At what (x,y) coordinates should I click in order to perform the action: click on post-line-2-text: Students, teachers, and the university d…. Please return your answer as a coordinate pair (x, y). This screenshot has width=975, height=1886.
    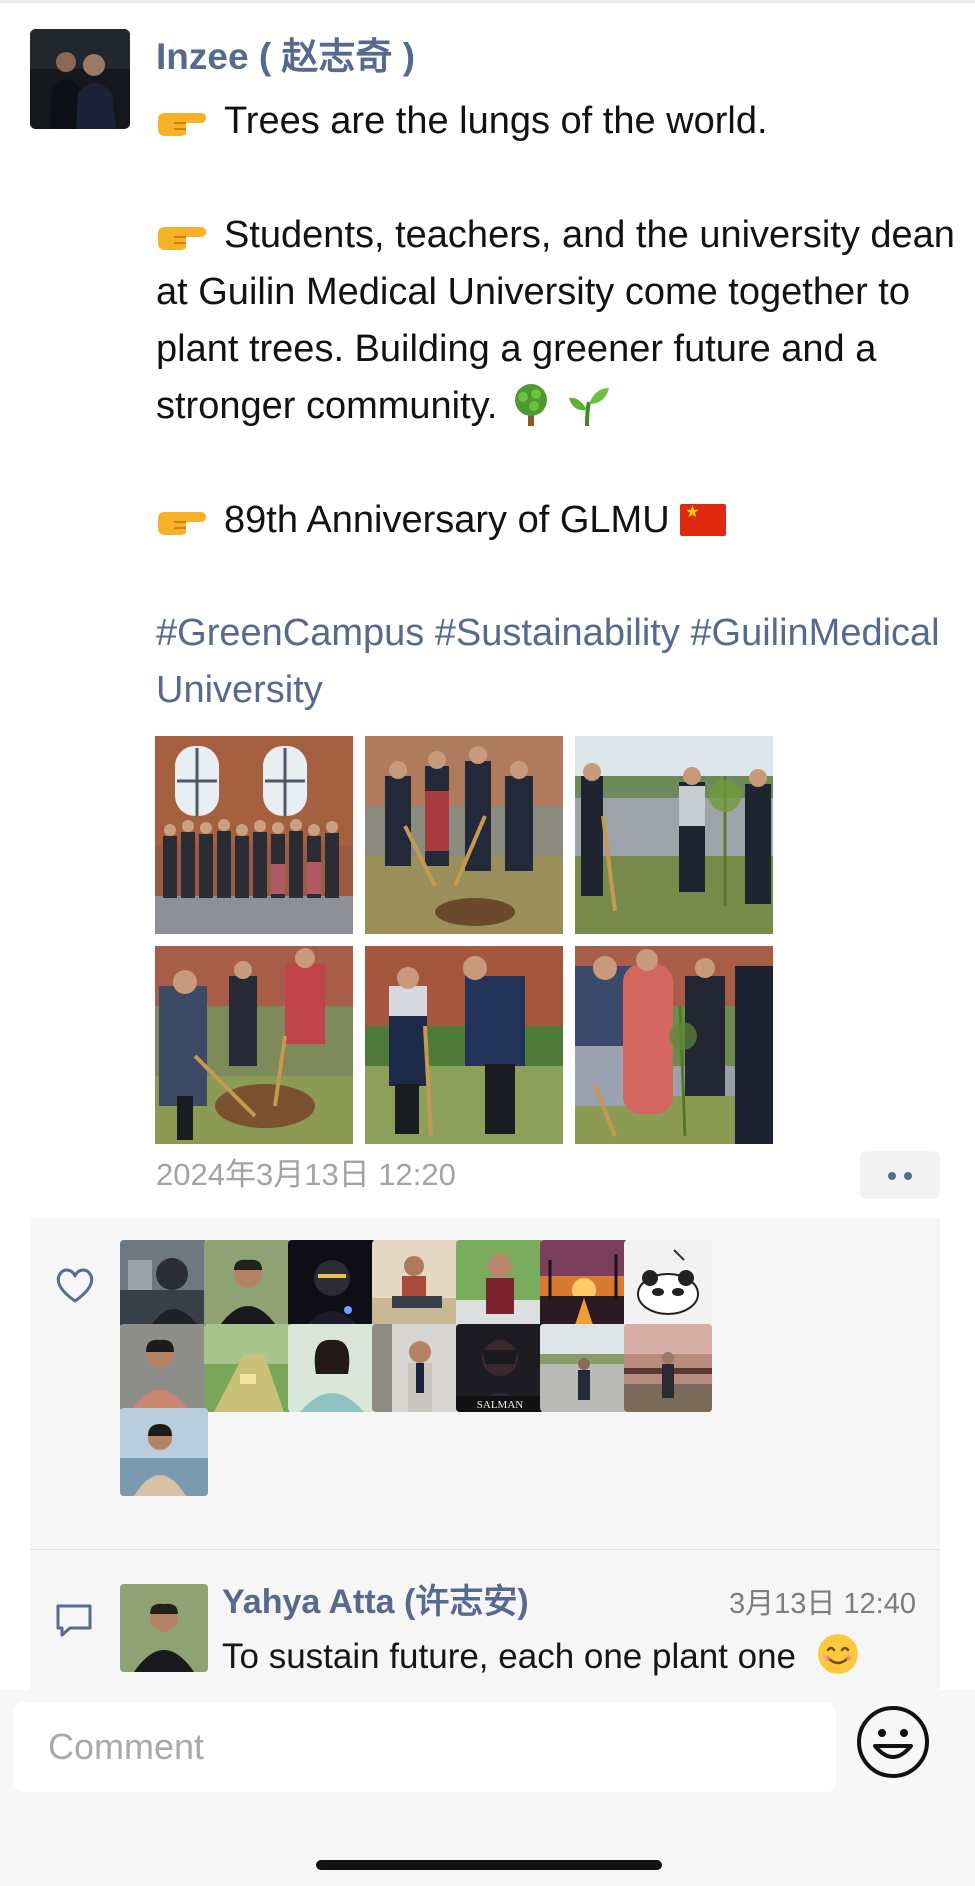
    Looking at the image, I should click on (555, 320).